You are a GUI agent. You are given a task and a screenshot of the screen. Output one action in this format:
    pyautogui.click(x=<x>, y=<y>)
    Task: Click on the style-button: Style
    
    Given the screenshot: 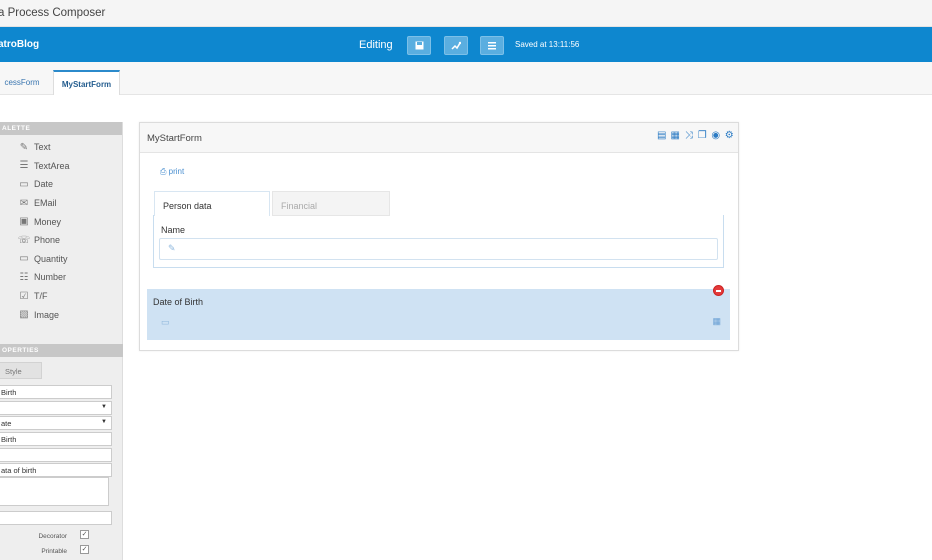 What is the action you would take?
    pyautogui.click(x=21, y=370)
    